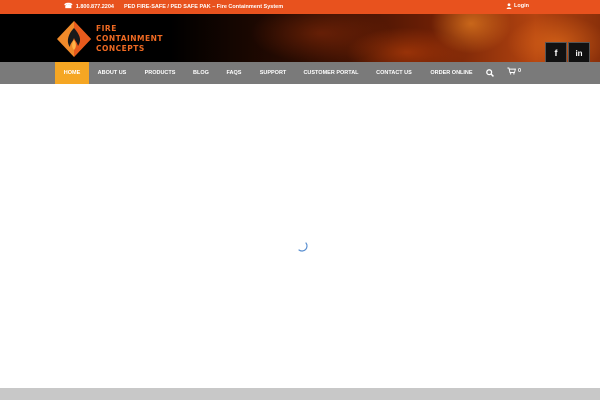  Describe the element at coordinates (303, 247) in the screenshot. I see `spinner-icon` at that location.